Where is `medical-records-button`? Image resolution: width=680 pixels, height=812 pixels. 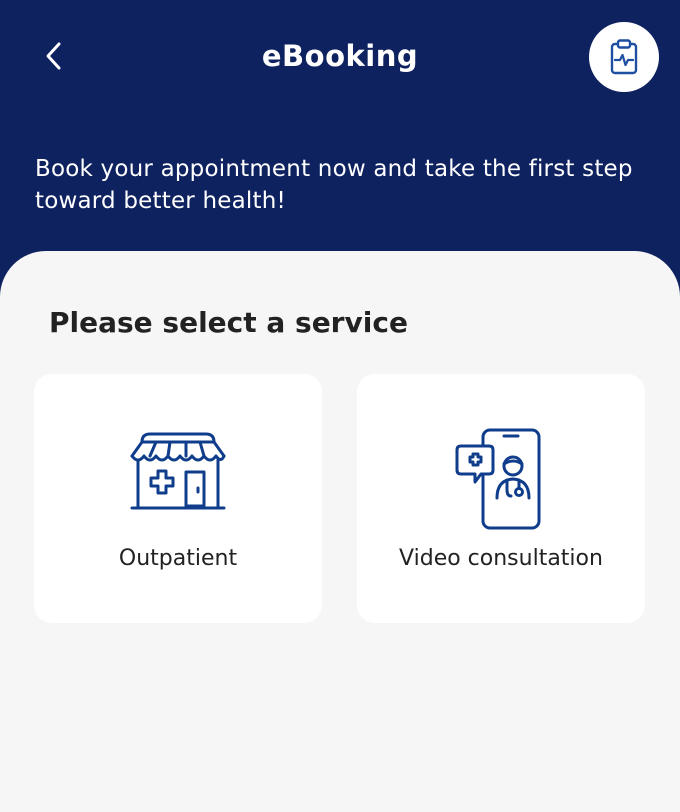
medical-records-button is located at coordinates (624, 57).